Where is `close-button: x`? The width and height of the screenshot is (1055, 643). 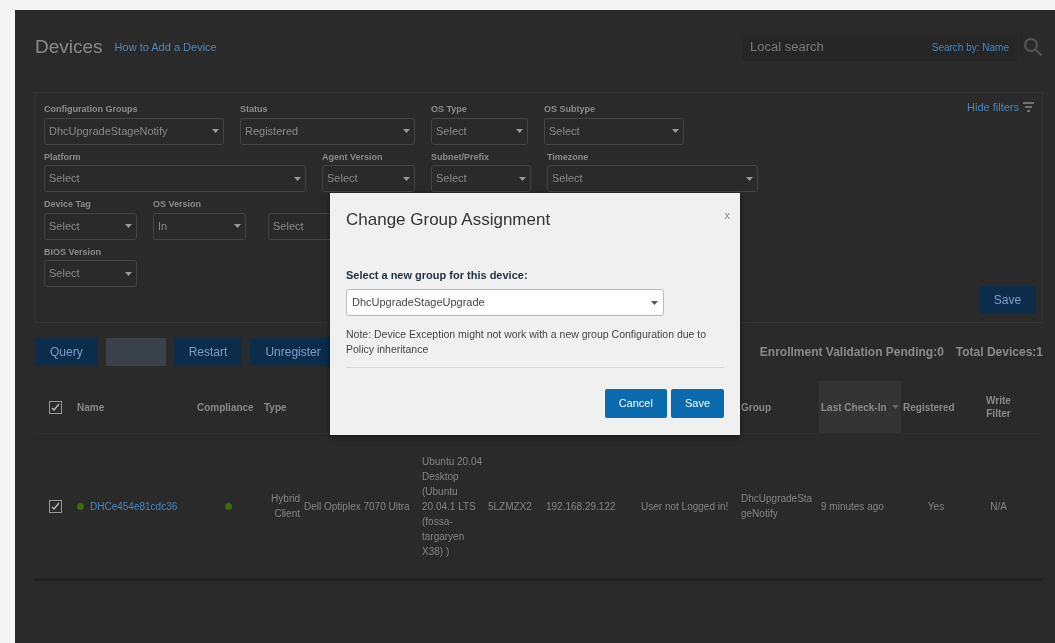
close-button: x is located at coordinates (727, 215).